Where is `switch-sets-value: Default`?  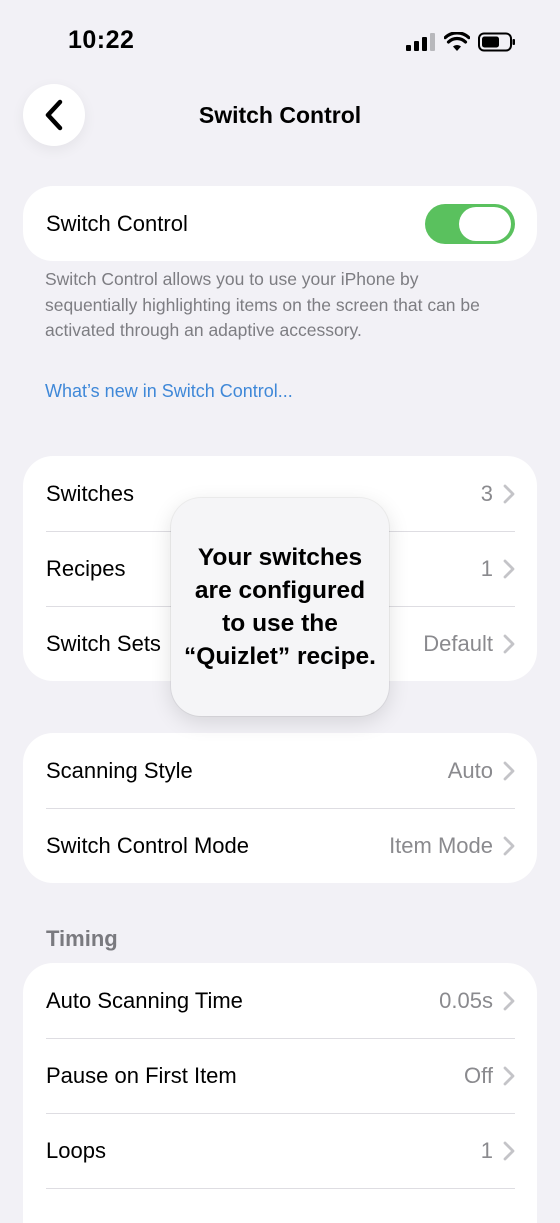 switch-sets-value: Default is located at coordinates (458, 643).